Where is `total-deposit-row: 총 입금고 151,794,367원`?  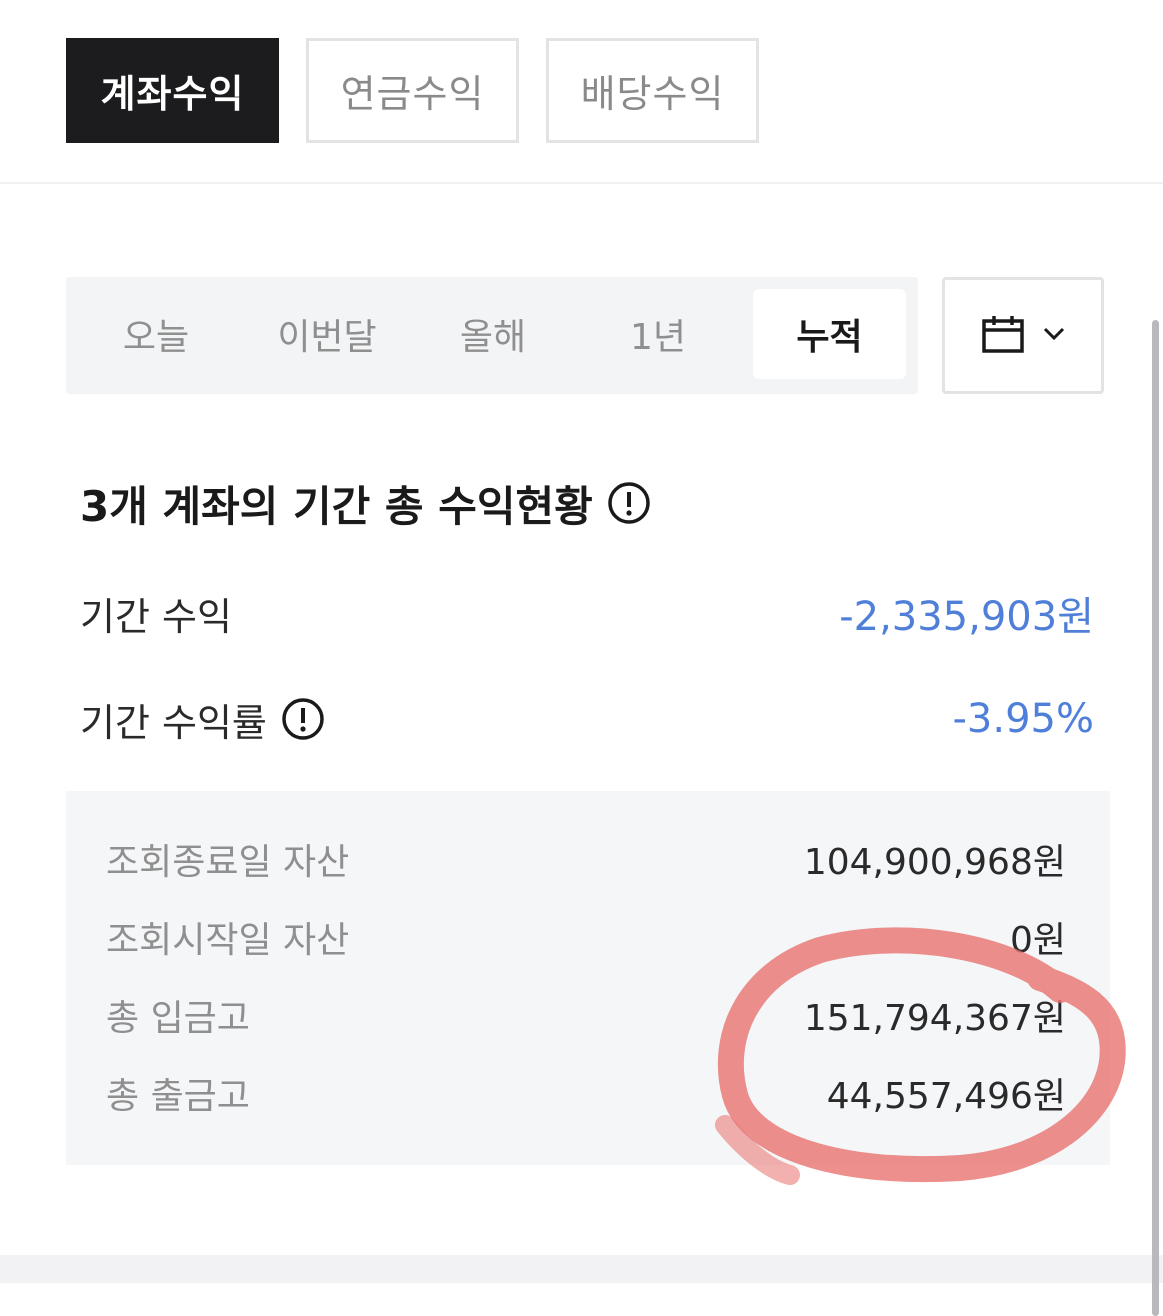
total-deposit-row: 총 입금고 151,794,367원 is located at coordinates (586, 1015).